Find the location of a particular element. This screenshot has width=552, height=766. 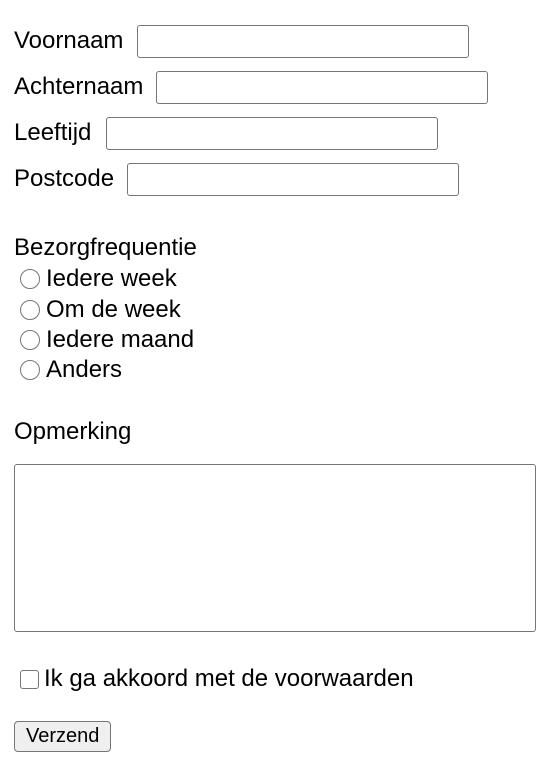

submit-button: Verzend is located at coordinates (63, 736).